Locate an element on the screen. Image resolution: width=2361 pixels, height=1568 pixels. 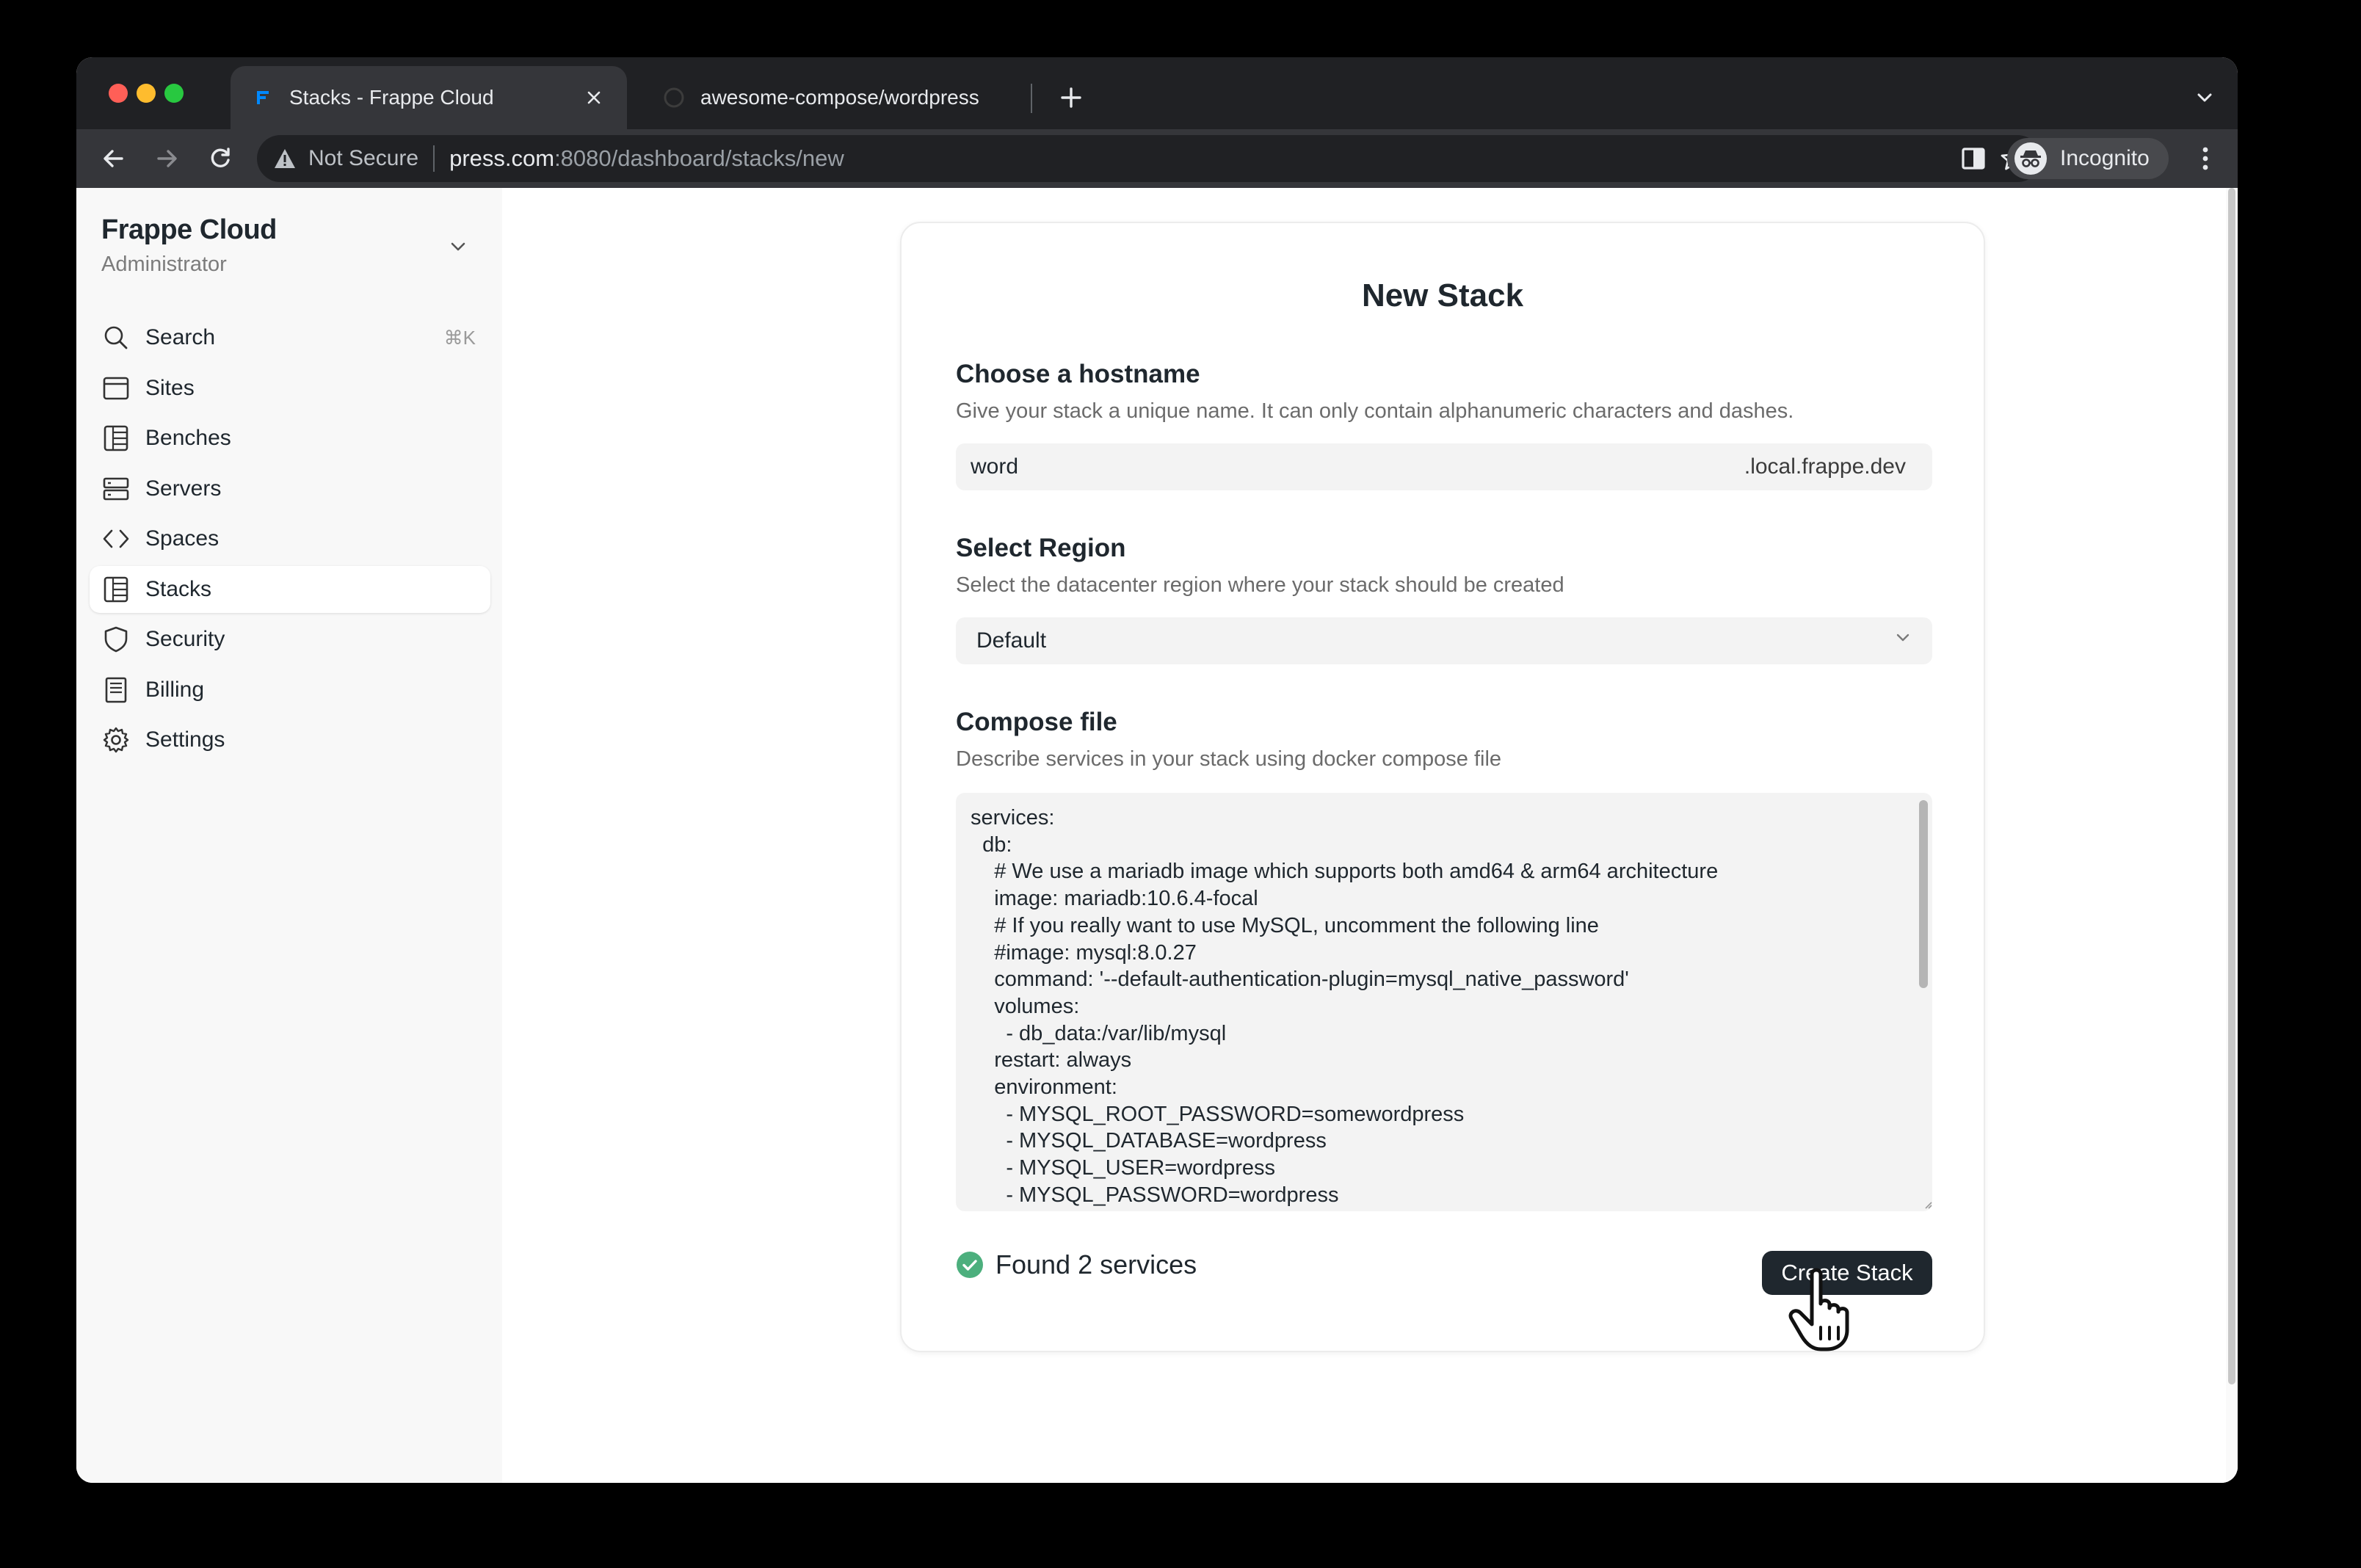
window-minimize-button is located at coordinates (146, 93).